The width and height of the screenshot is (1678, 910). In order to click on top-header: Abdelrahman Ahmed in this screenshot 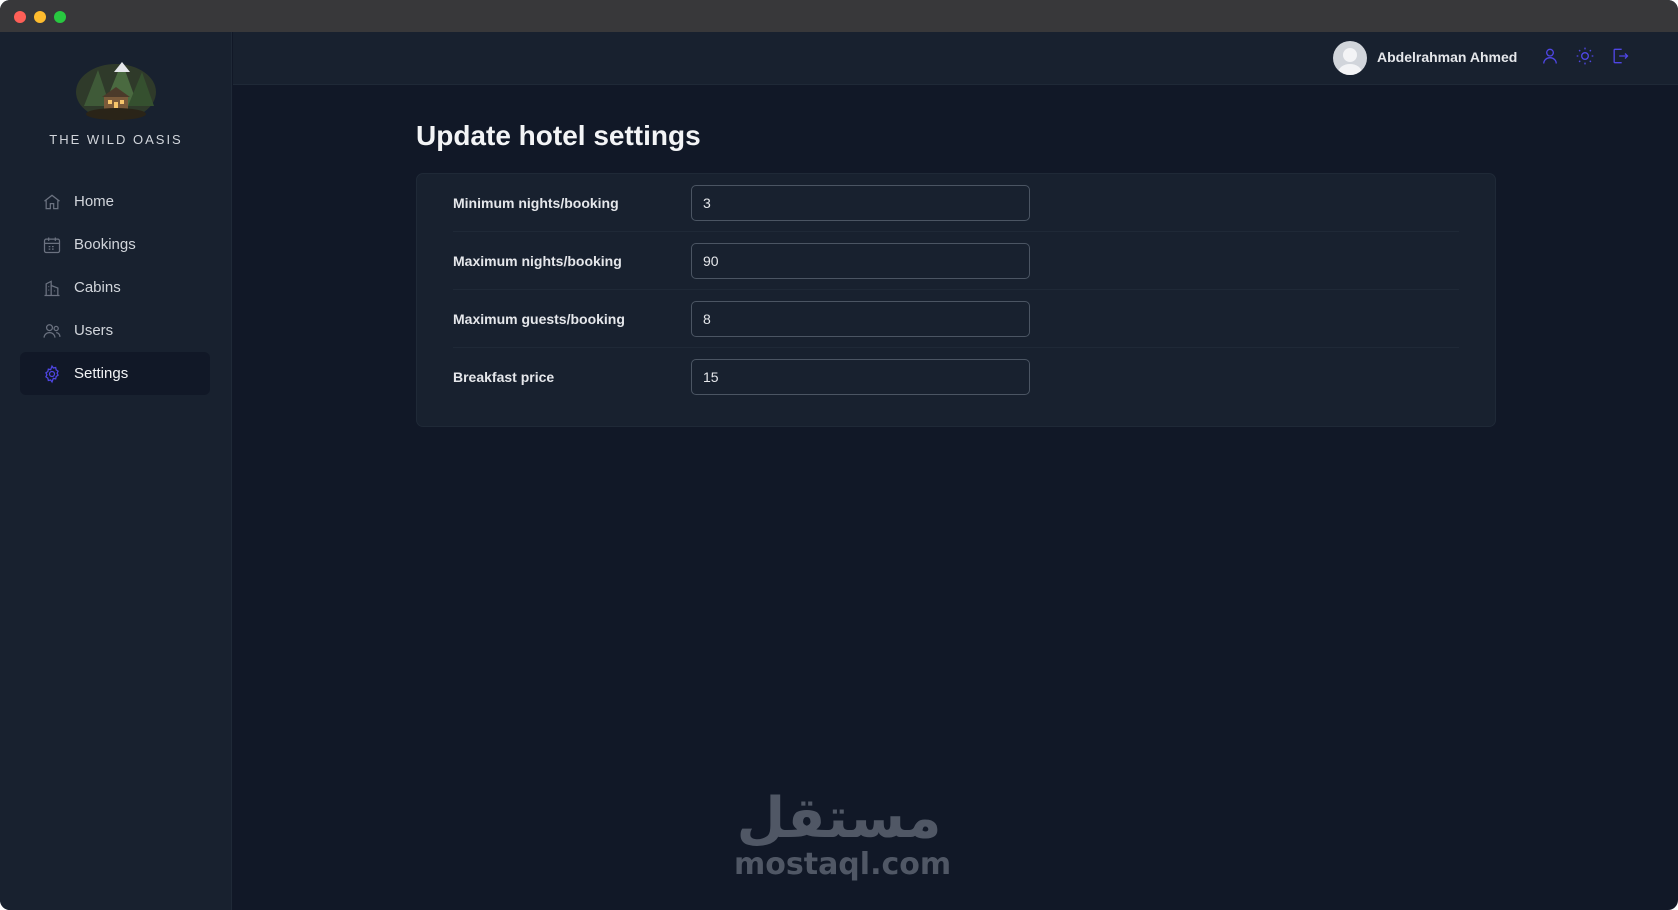, I will do `click(955, 58)`.